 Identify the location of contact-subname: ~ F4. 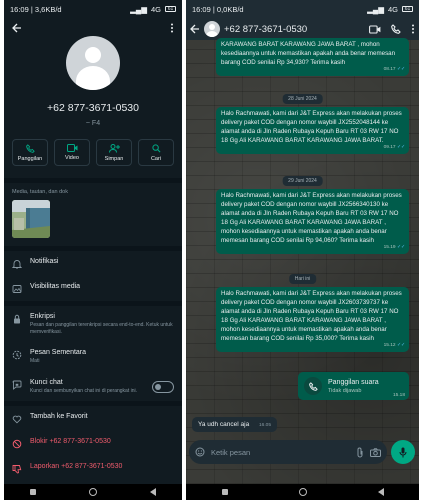
(93, 123).